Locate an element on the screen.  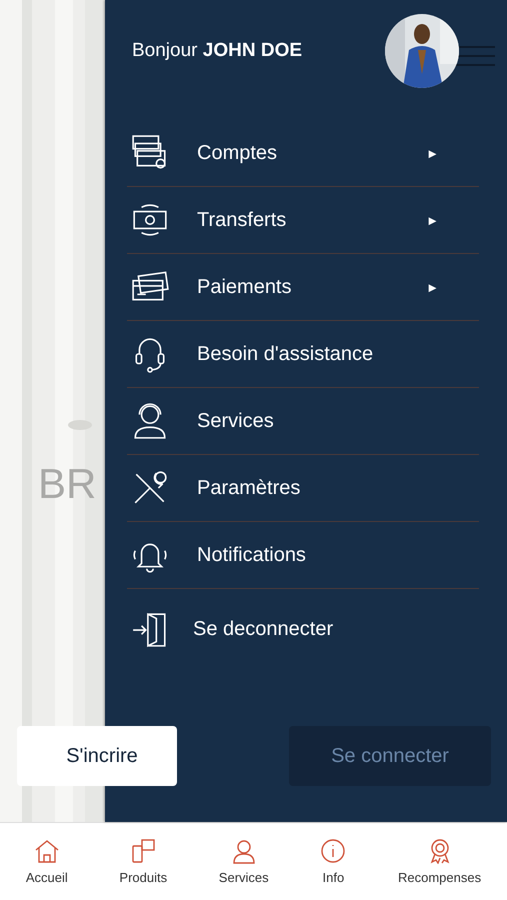
nav-tab: Info is located at coordinates (333, 861).